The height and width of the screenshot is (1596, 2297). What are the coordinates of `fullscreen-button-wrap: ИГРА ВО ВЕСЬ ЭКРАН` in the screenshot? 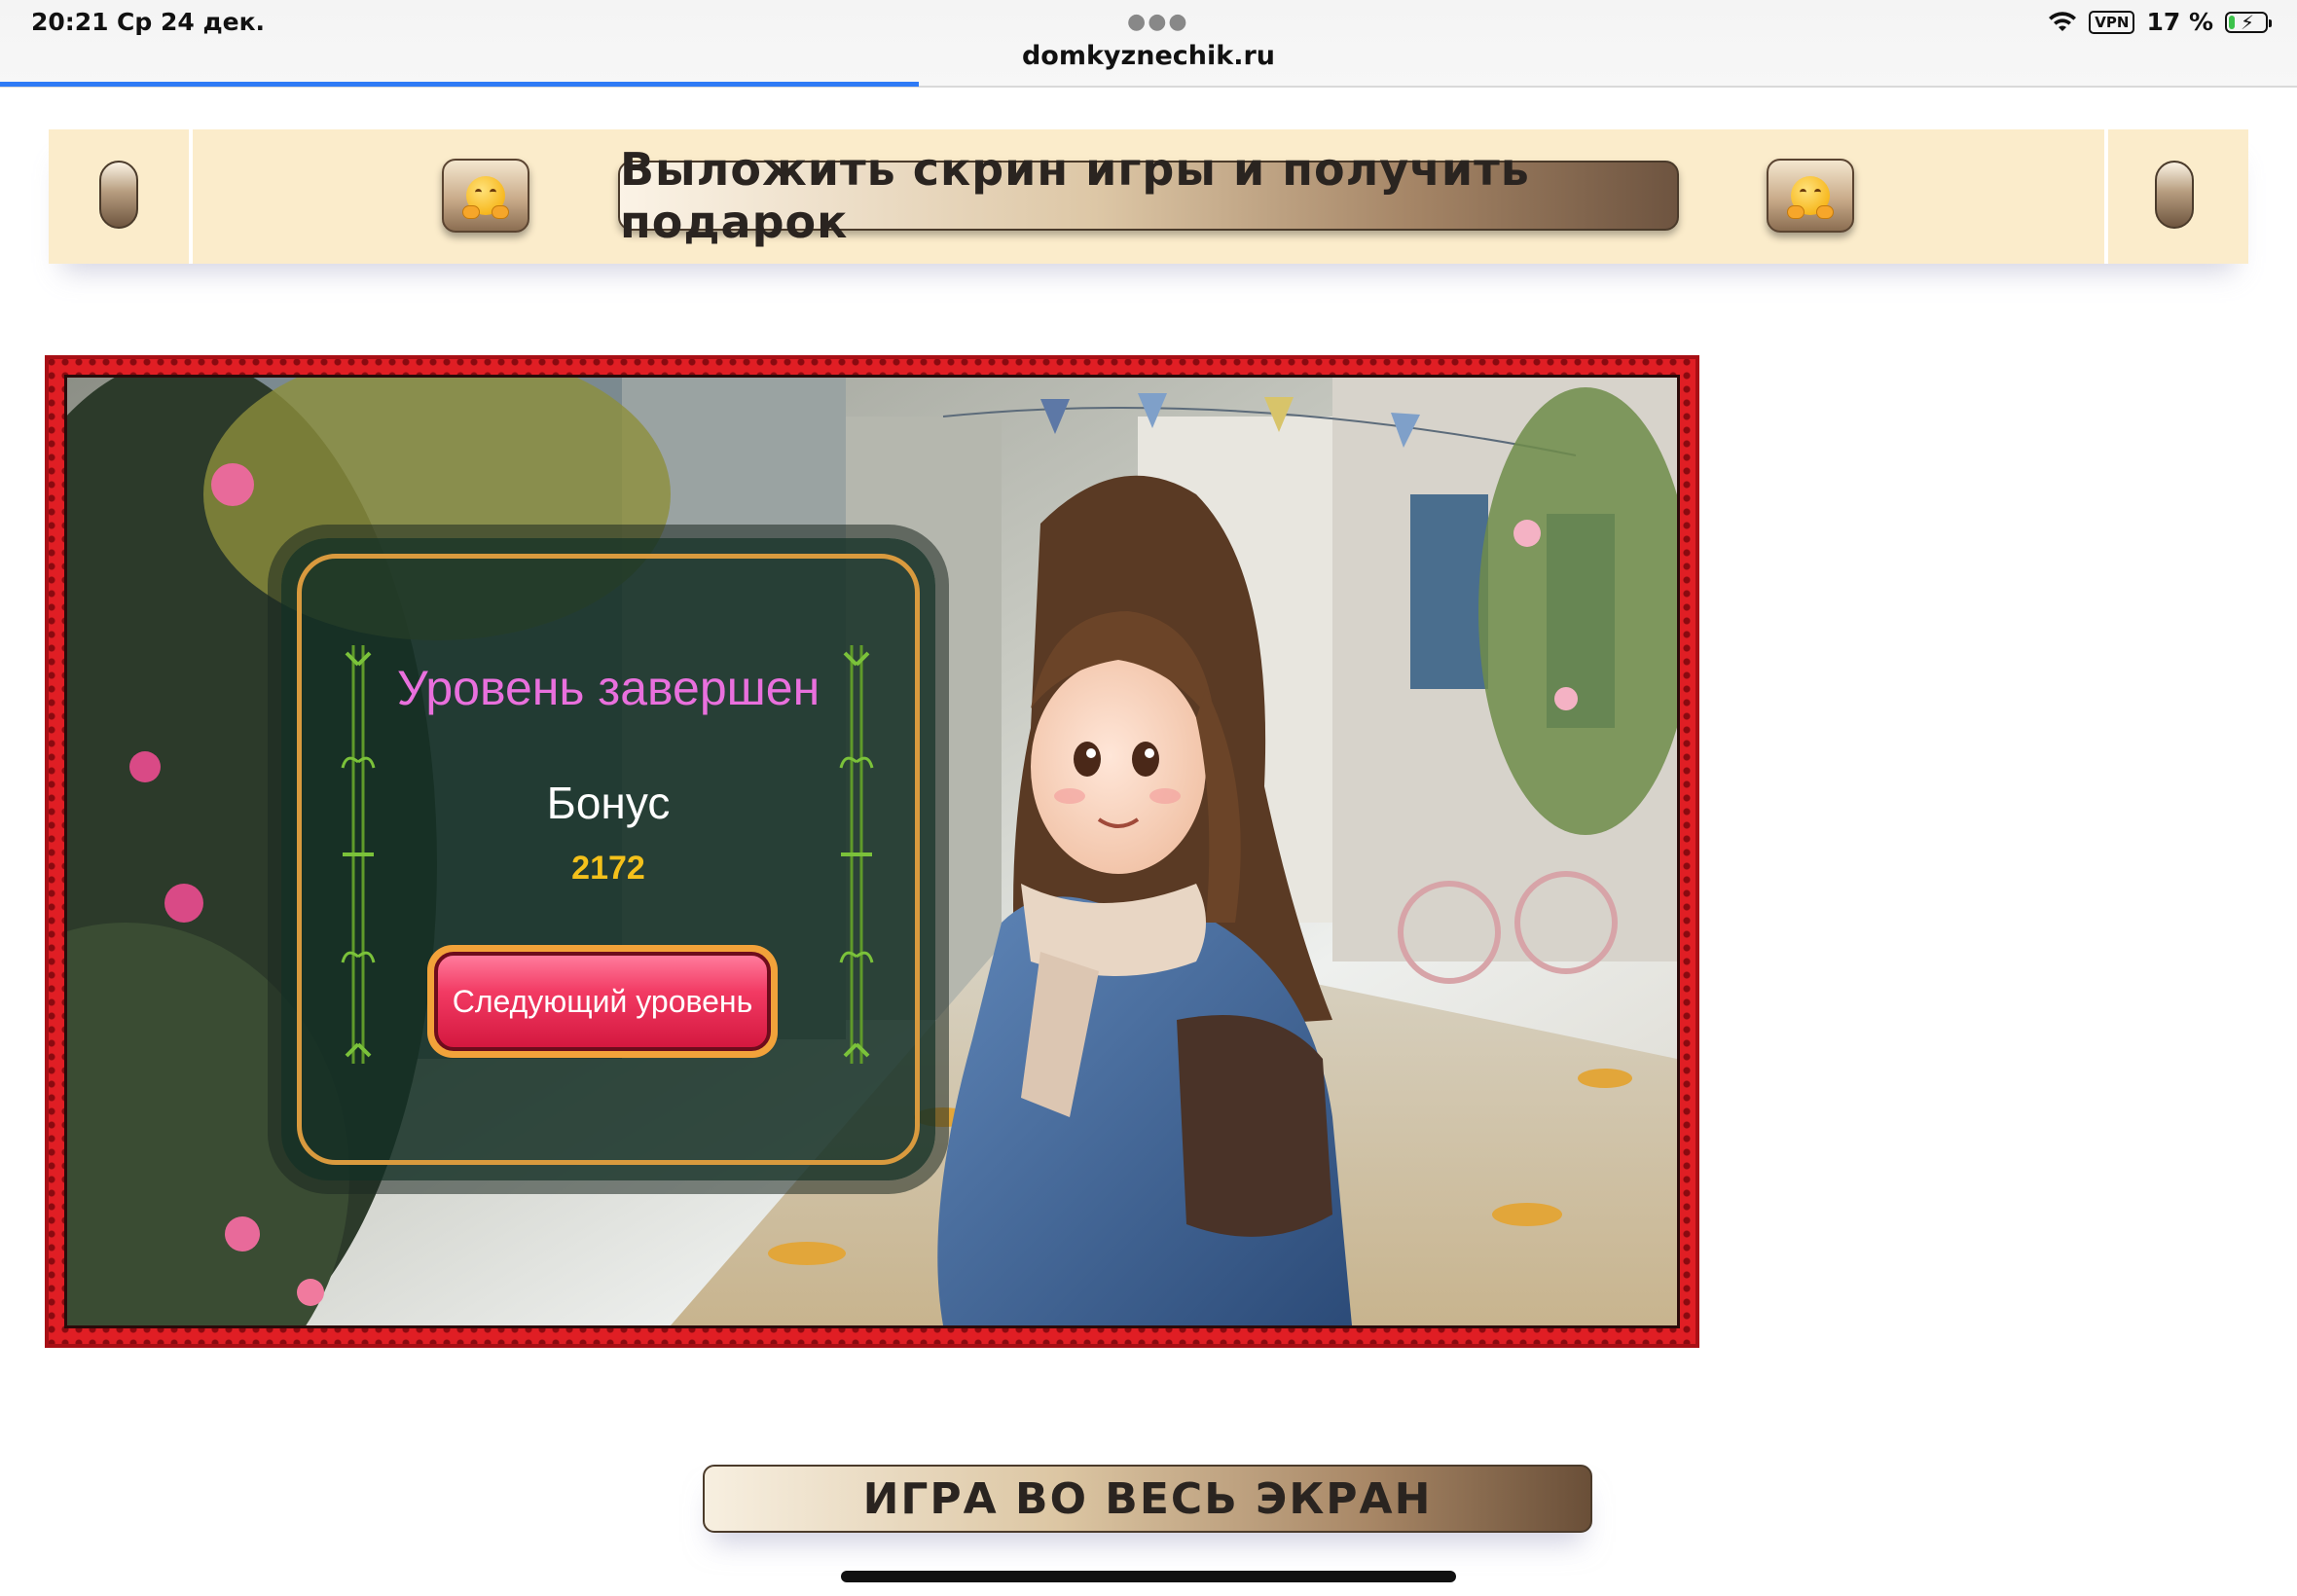 It's located at (1147, 1499).